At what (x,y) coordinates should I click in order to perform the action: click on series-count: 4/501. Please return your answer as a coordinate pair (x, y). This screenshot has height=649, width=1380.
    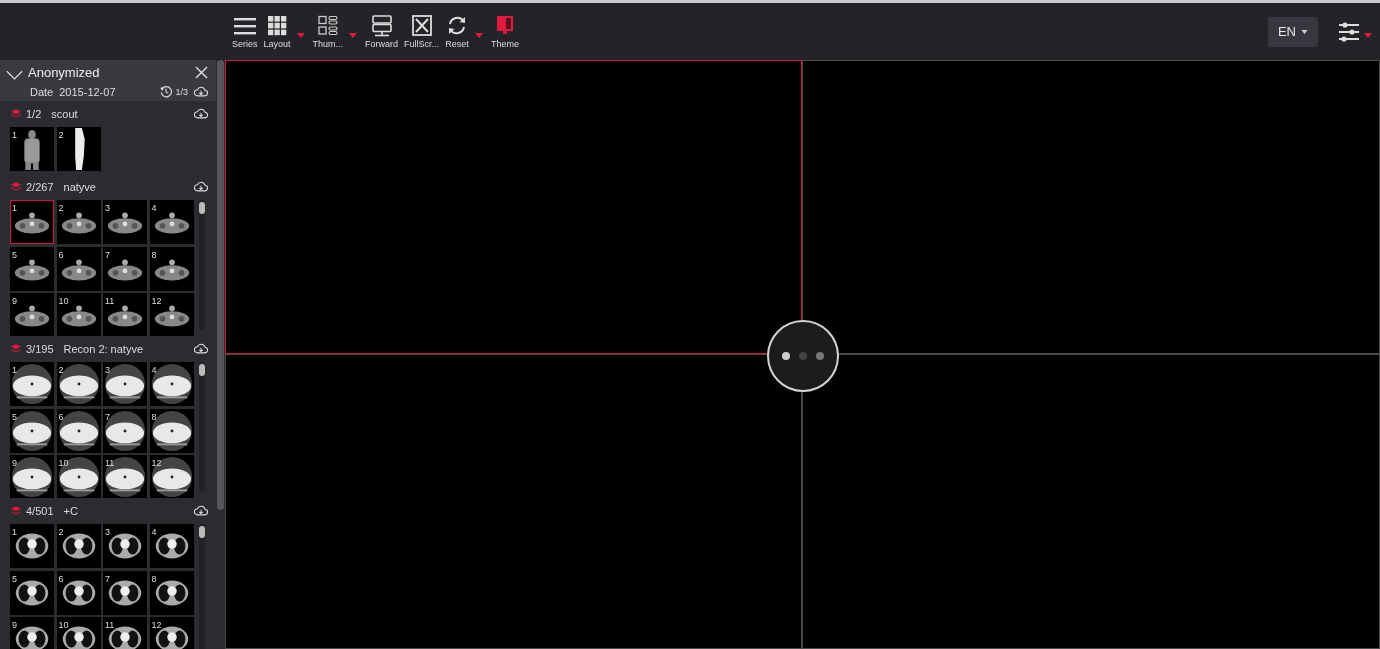
    Looking at the image, I should click on (40, 510).